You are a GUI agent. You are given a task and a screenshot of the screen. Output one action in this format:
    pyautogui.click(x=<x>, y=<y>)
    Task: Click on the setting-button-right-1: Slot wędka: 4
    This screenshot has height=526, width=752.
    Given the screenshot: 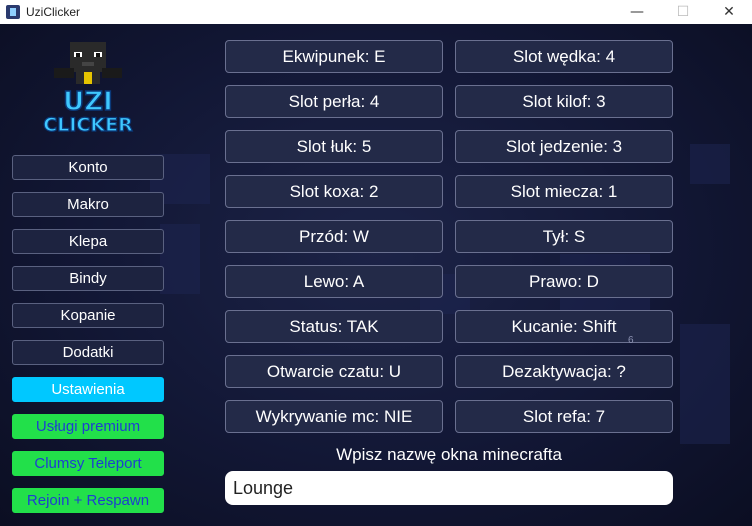 What is the action you would take?
    pyautogui.click(x=564, y=56)
    